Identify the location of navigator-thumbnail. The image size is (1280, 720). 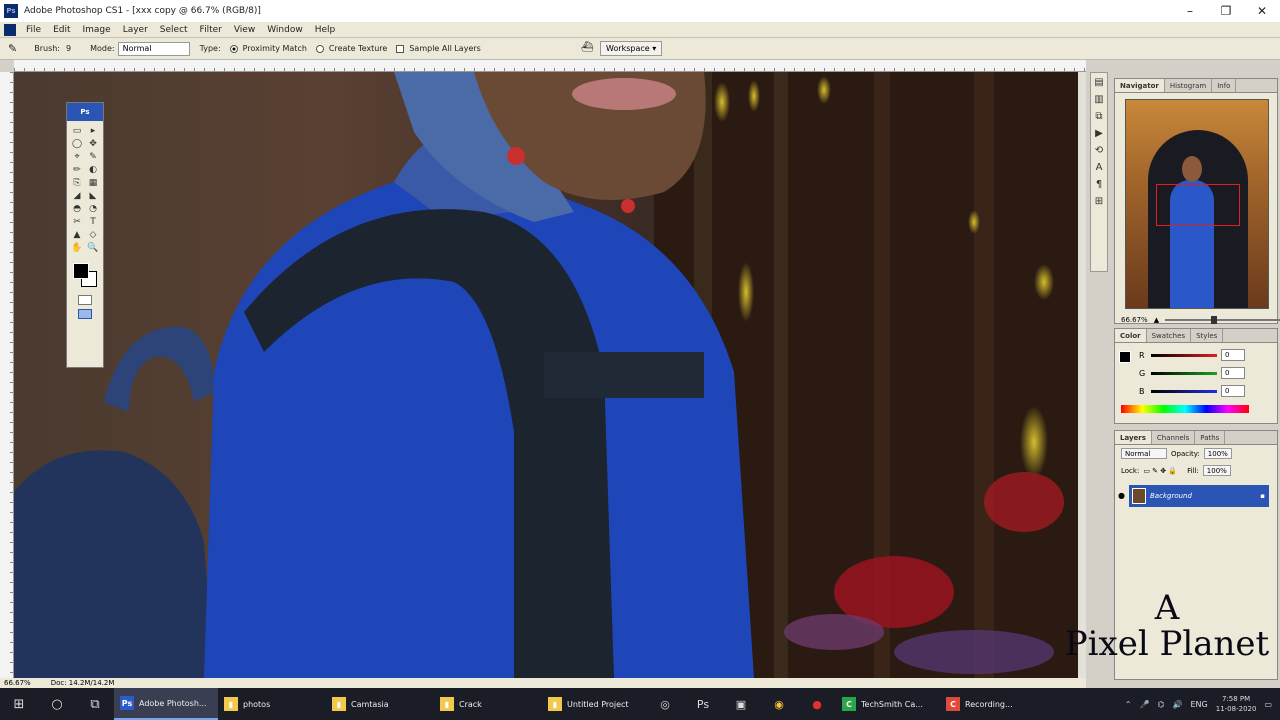
(1197, 204).